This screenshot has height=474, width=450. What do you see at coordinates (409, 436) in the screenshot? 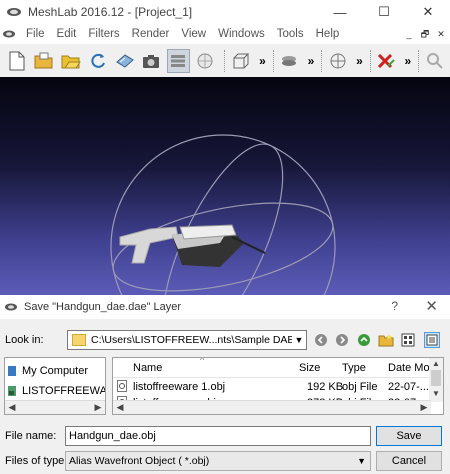
I see `save-button: Save` at bounding box center [409, 436].